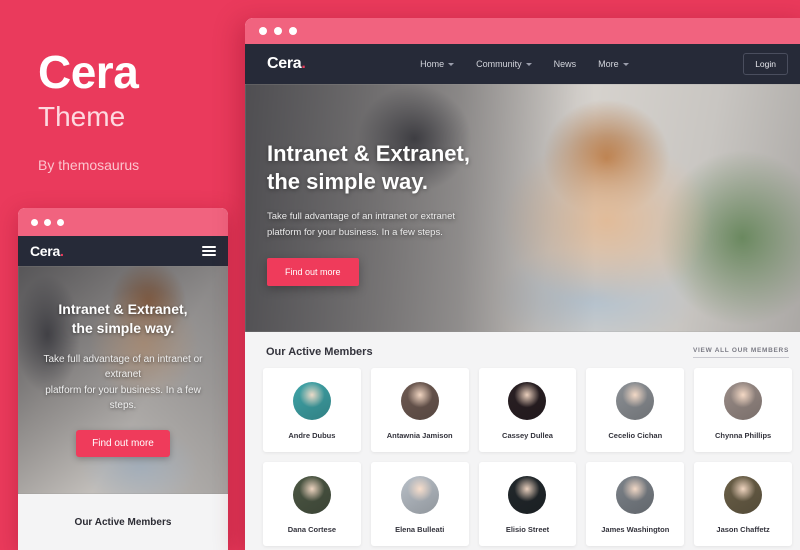 The width and height of the screenshot is (800, 550). I want to click on window-dot-close-icon, so click(263, 31).